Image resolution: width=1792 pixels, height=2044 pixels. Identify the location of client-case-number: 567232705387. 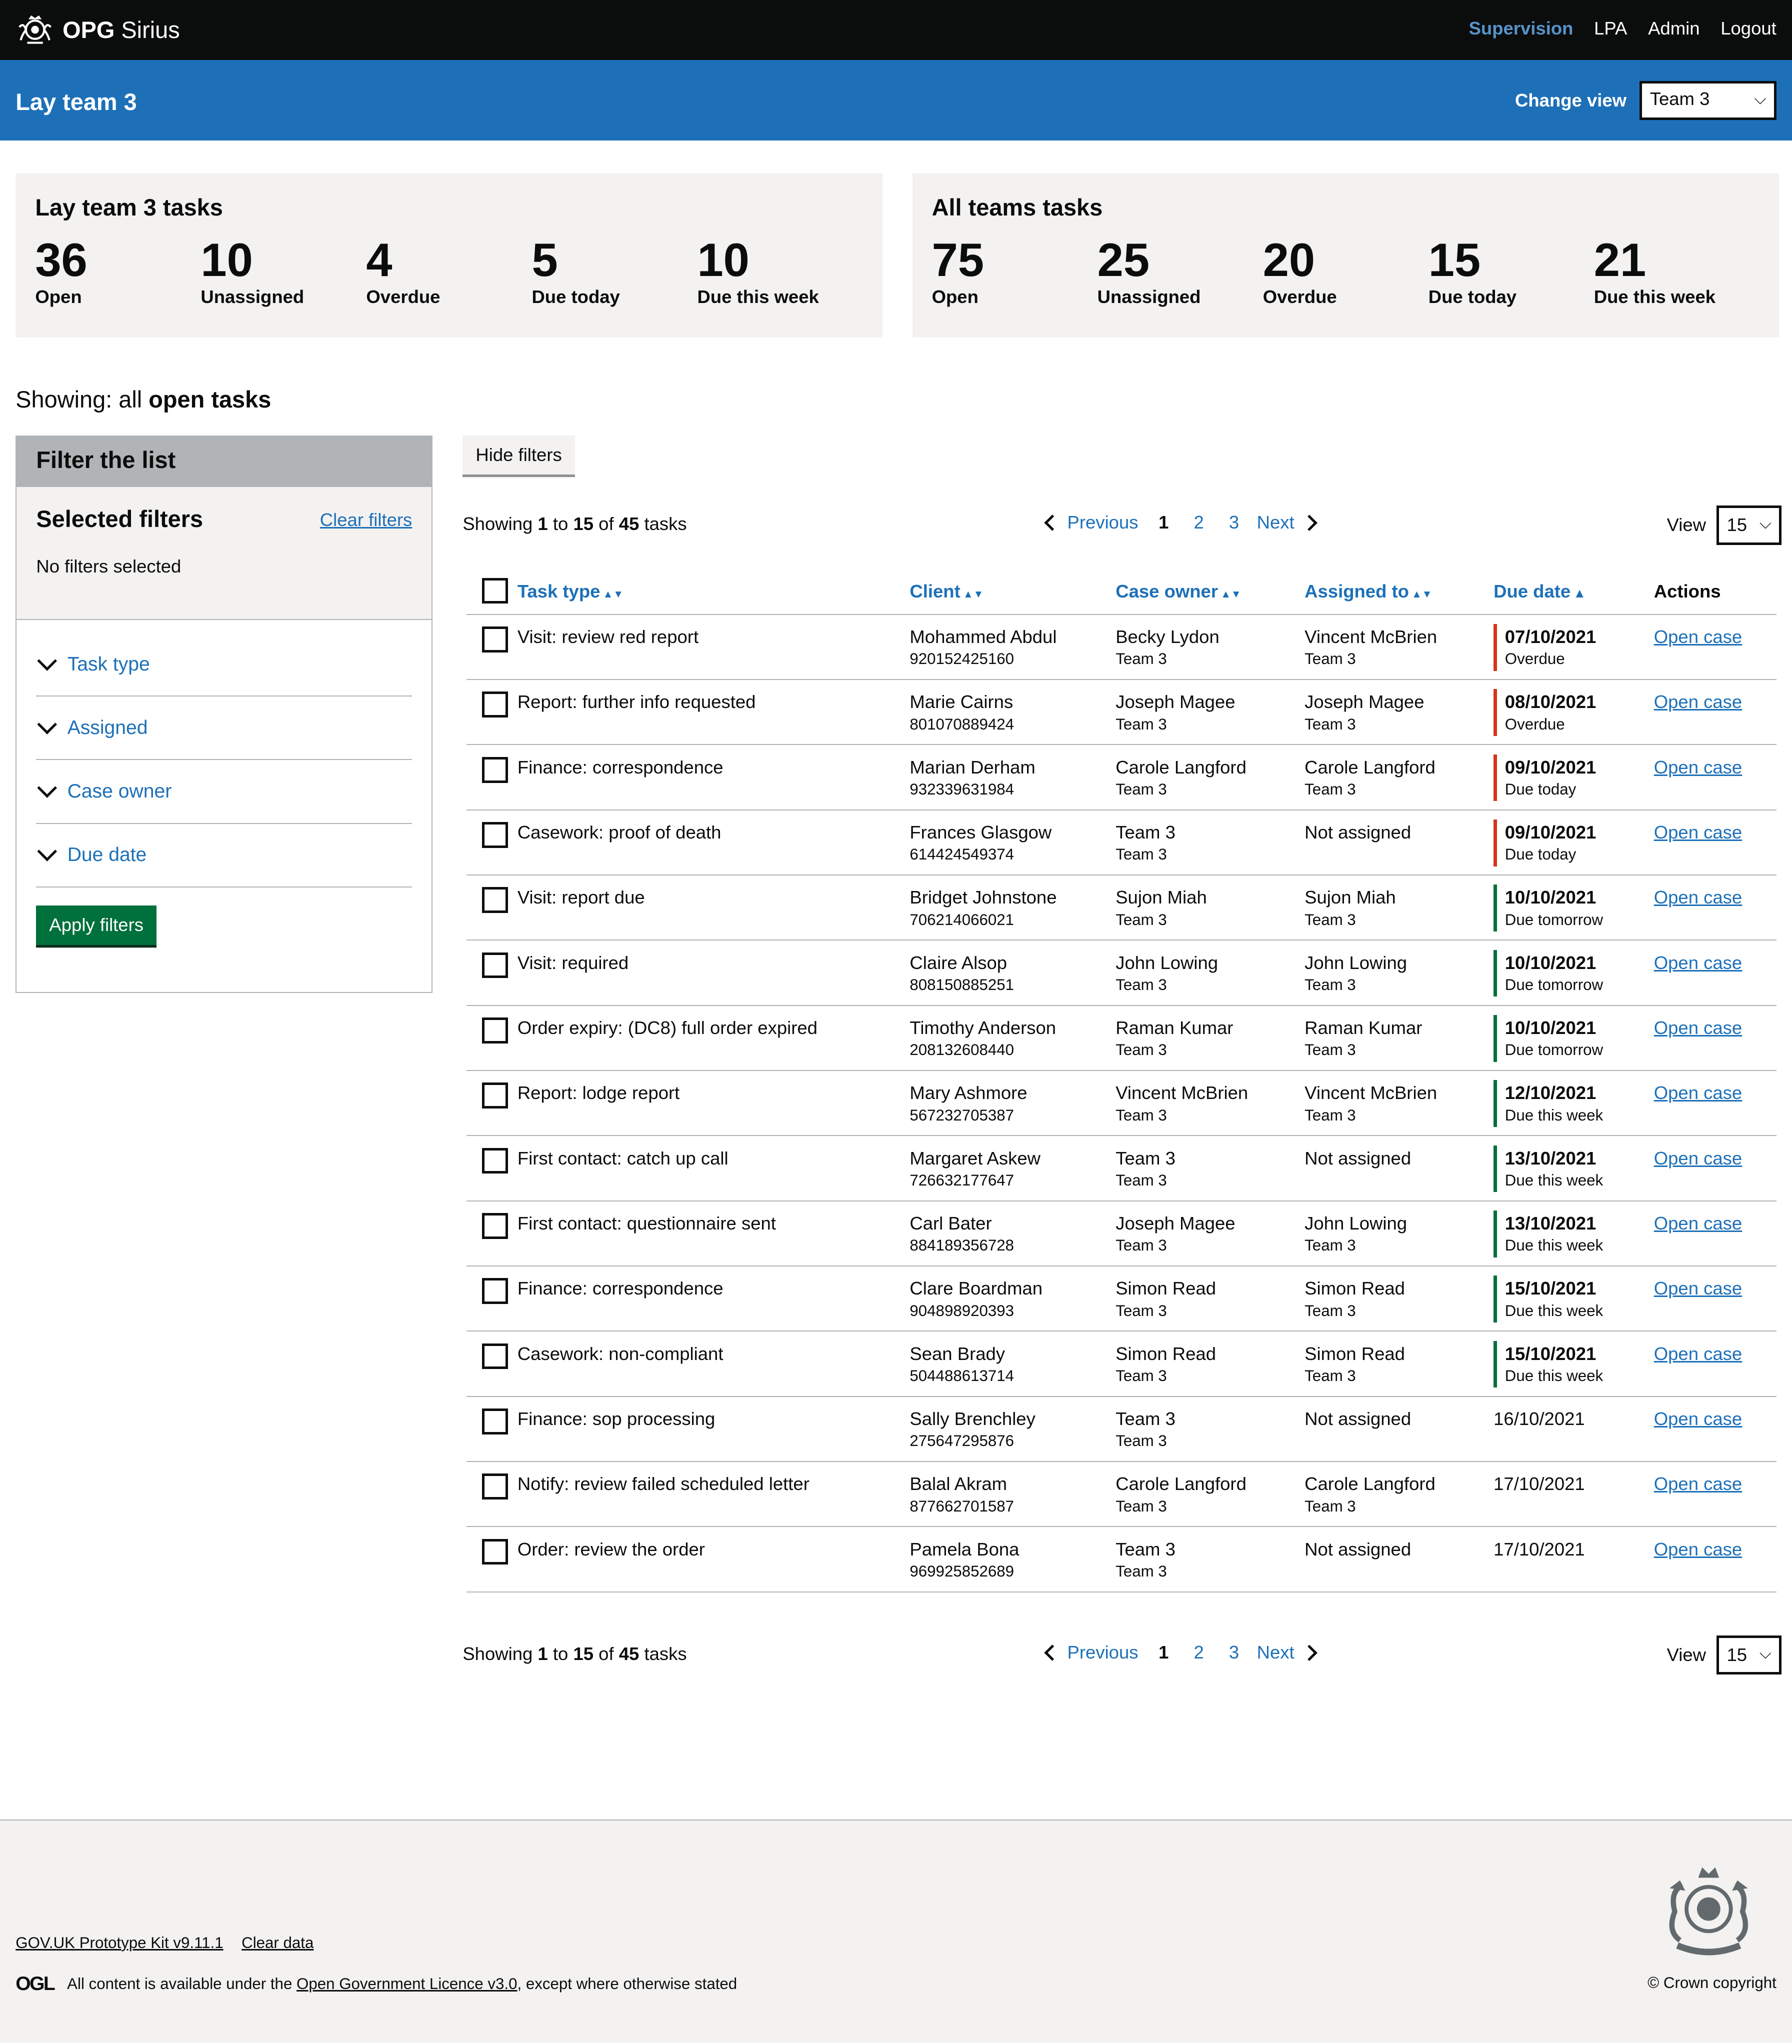
(962, 1115).